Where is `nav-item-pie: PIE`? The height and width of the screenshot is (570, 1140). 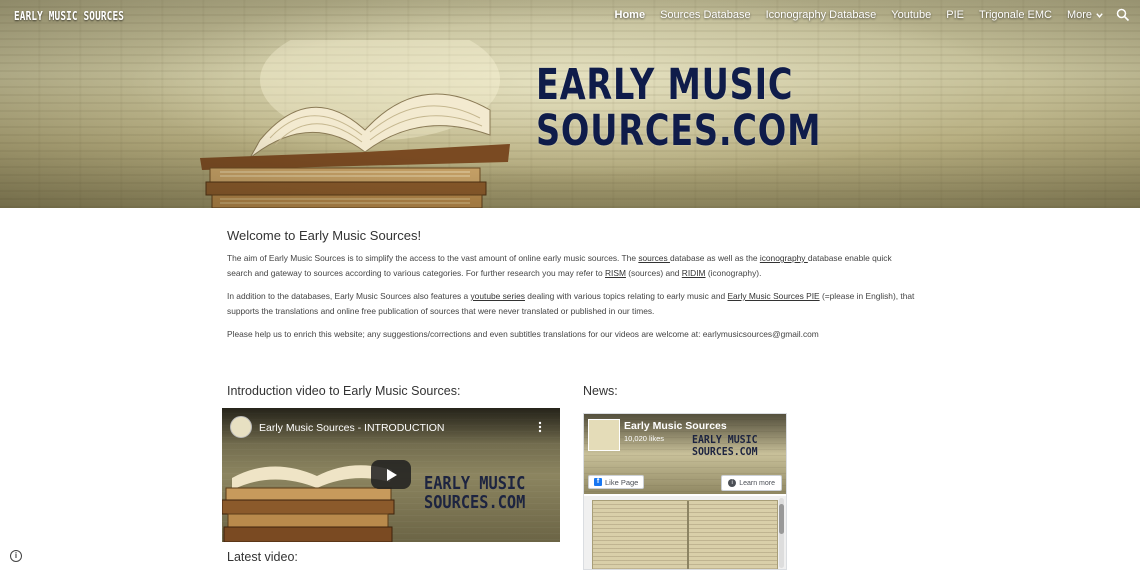 nav-item-pie: PIE is located at coordinates (955, 16).